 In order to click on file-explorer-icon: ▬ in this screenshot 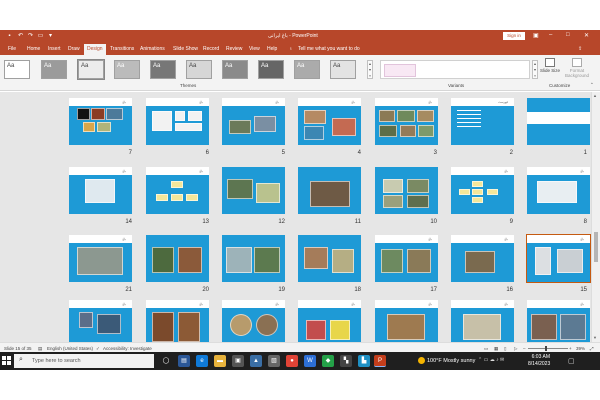, I will do `click(220, 361)`.